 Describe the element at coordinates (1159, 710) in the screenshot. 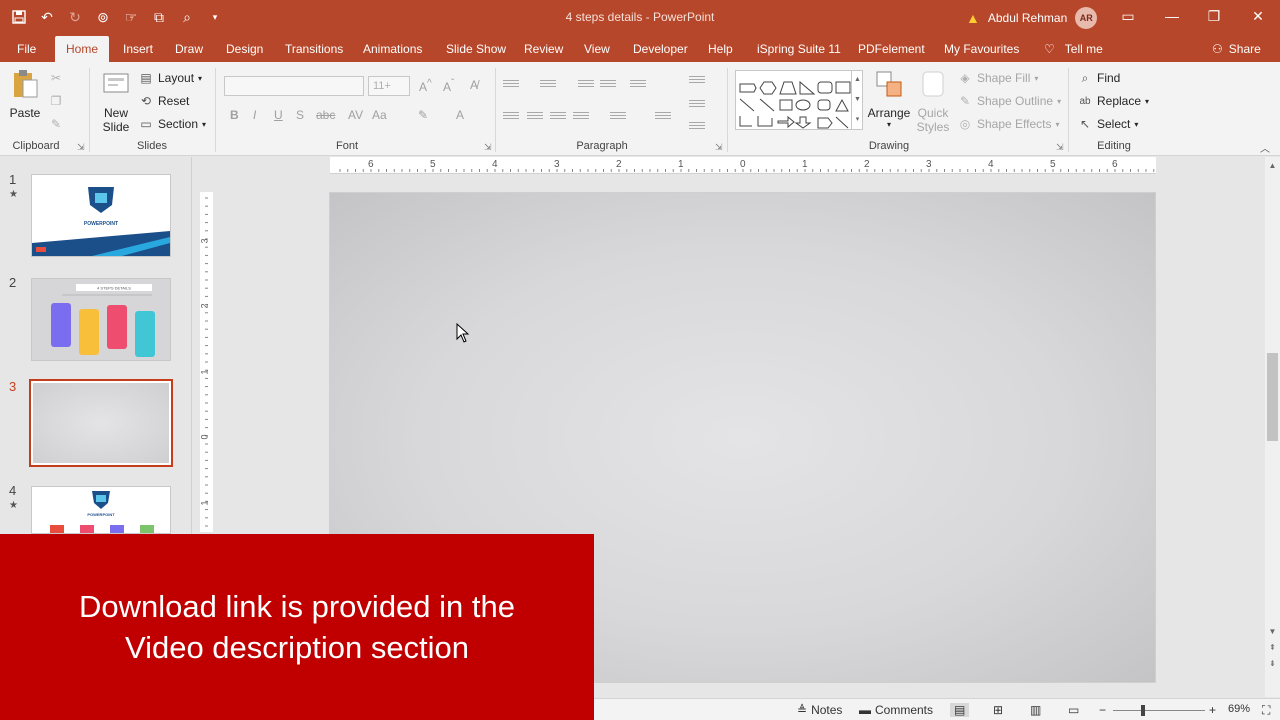

I see `zoom-slider` at that location.